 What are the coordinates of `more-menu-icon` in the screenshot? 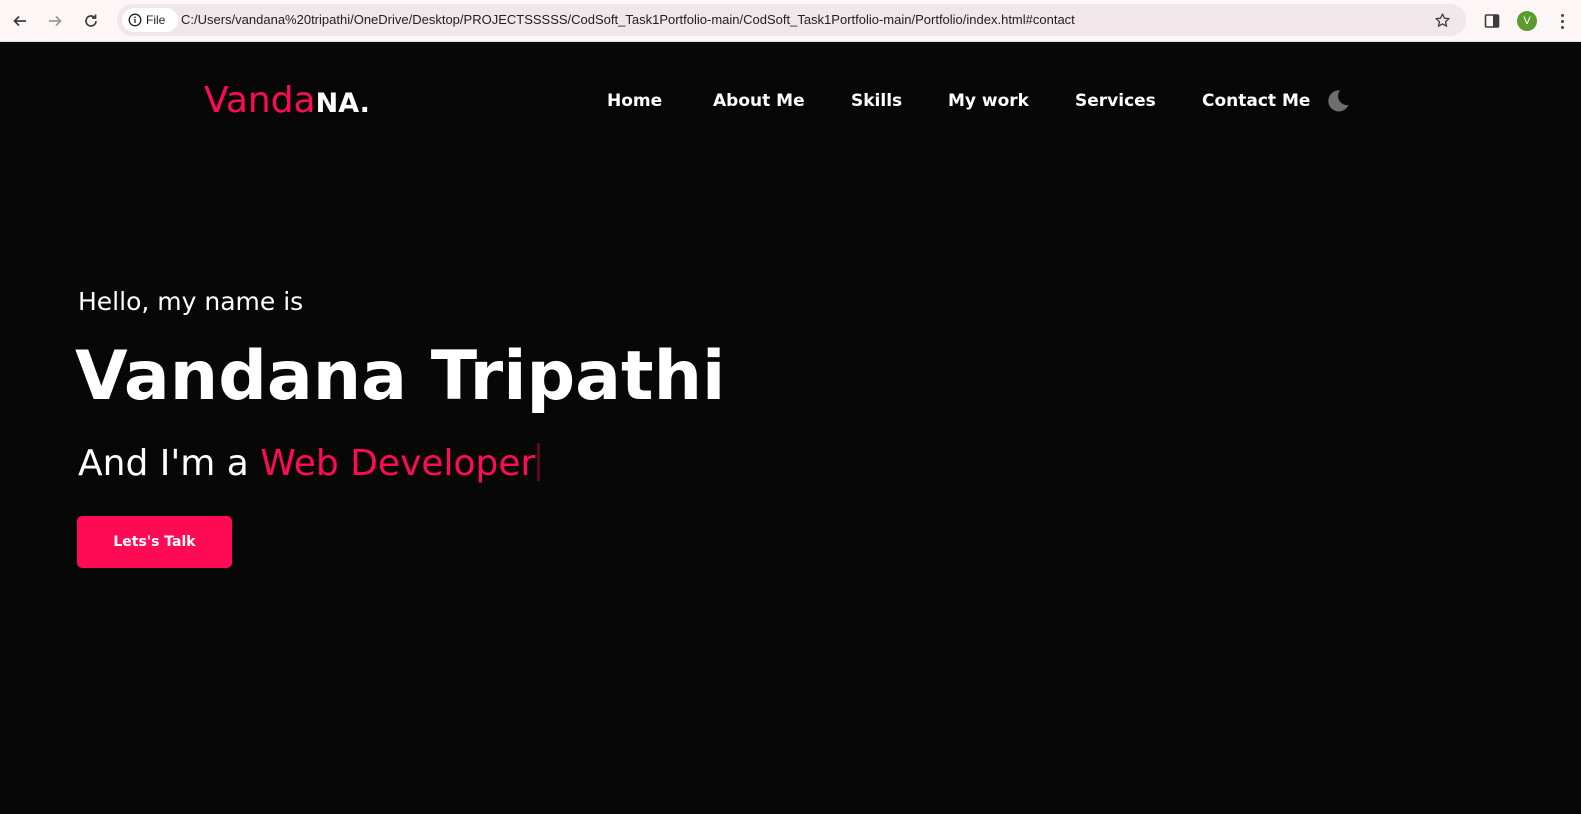 It's located at (1562, 21).